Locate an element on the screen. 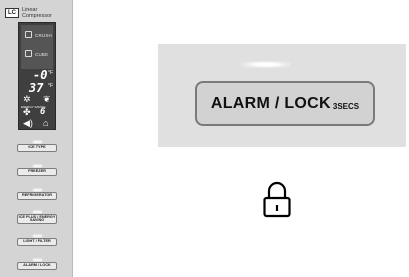 The image size is (409, 277). ice-type-button: ICE TYPE is located at coordinates (37, 148).